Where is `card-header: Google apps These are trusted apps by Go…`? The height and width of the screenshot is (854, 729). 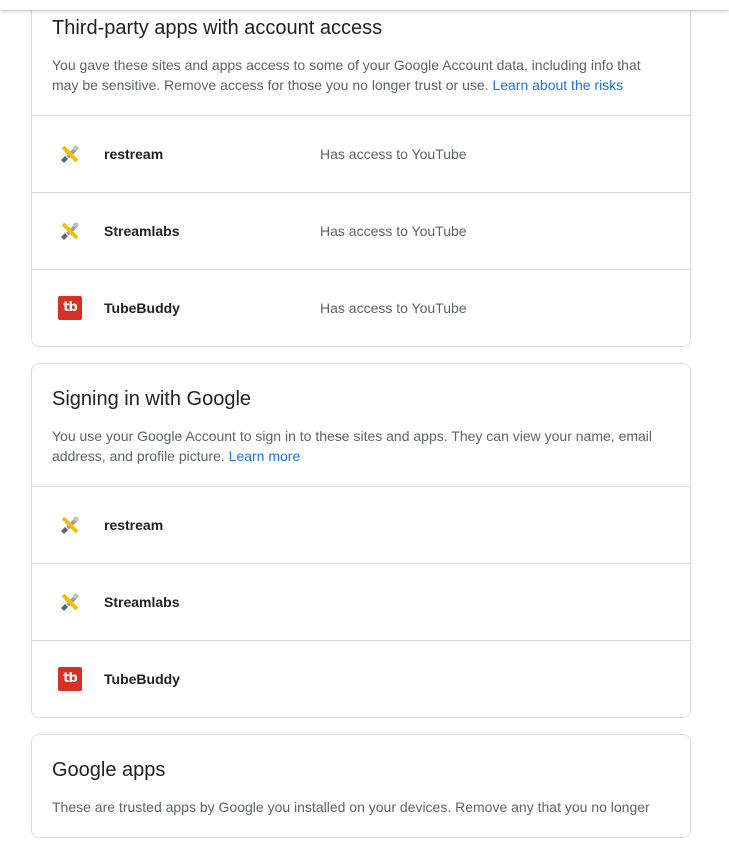 card-header: Google apps These are trusted apps by Go… is located at coordinates (361, 786).